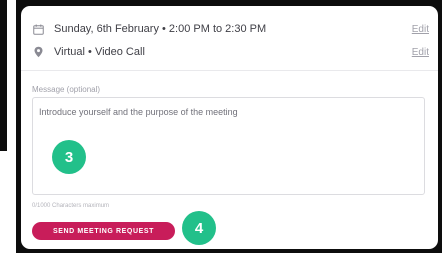 The image size is (442, 253). I want to click on edit-location-link: Edit, so click(420, 52).